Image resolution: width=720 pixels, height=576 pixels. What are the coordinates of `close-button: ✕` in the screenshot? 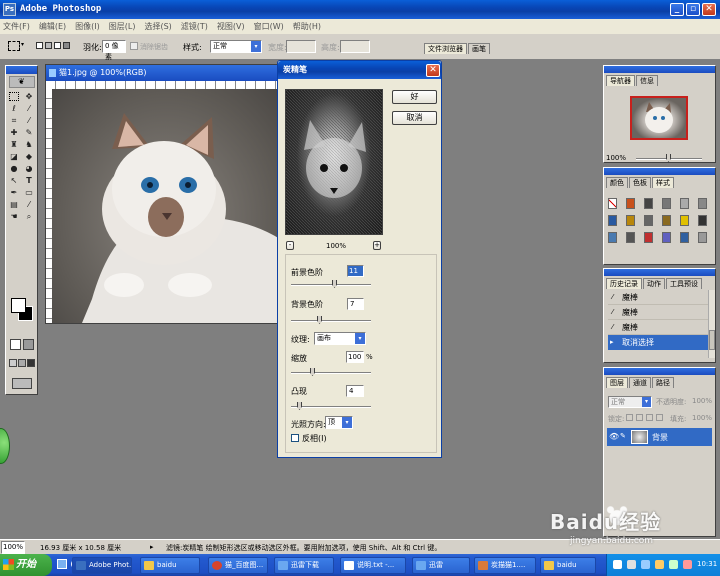 It's located at (709, 9).